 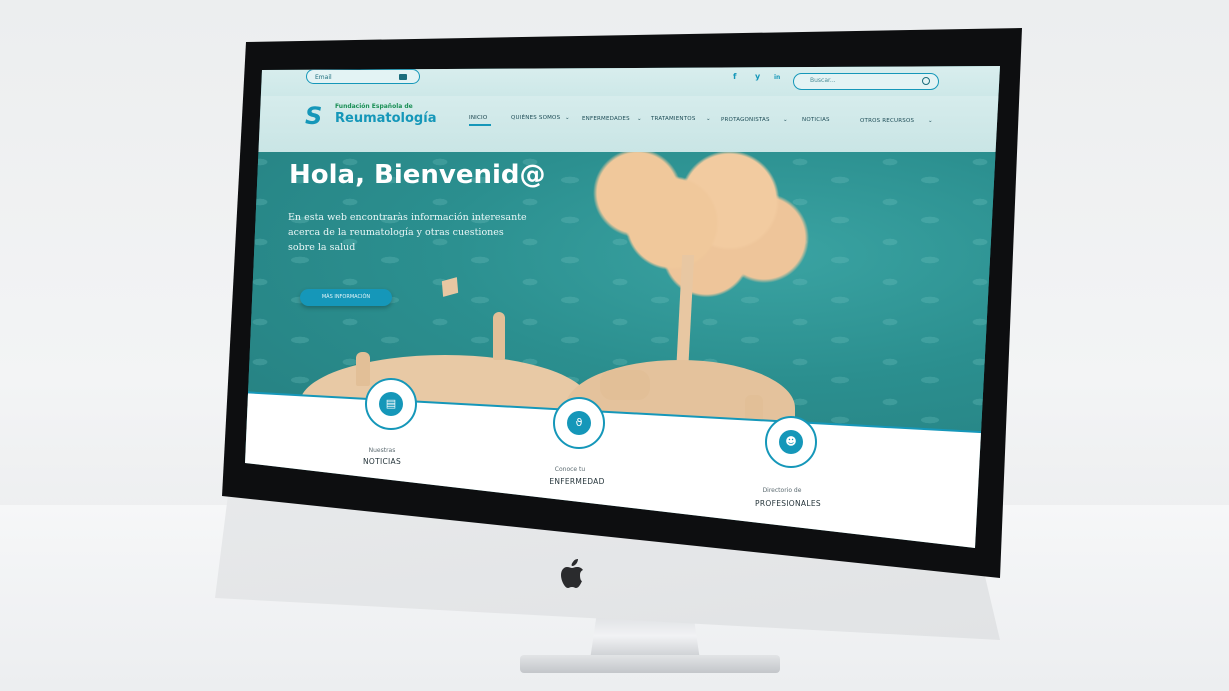 I want to click on site-logo: S Fundación Española de Reumatología, so click(x=370, y=116).